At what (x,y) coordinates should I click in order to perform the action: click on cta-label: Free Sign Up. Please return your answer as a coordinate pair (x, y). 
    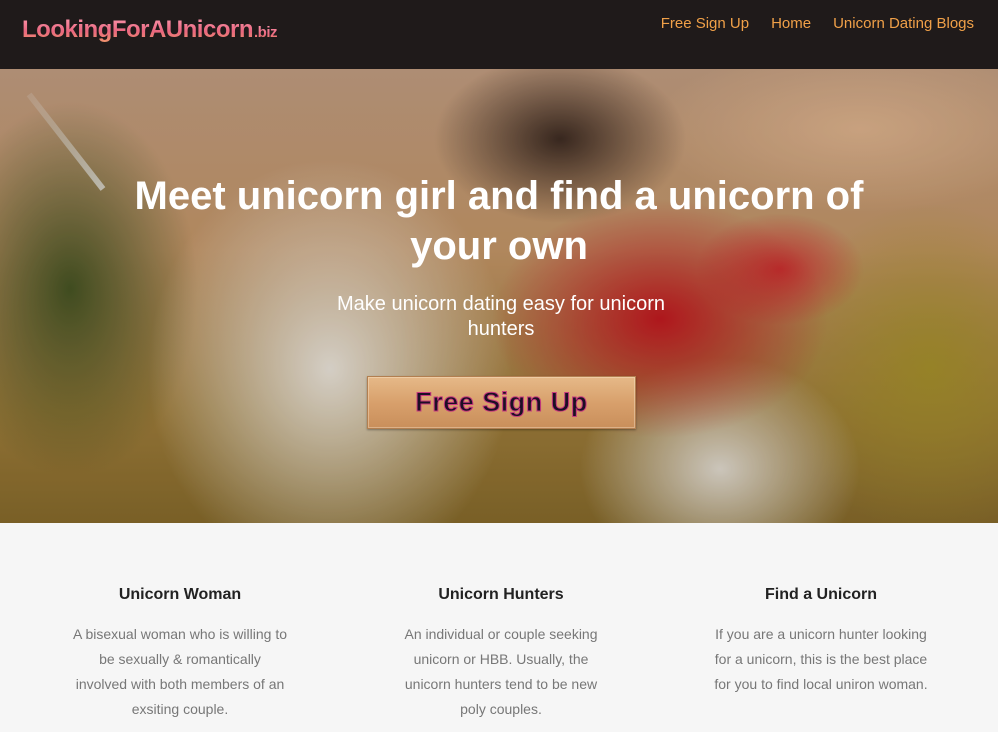
    Looking at the image, I should click on (501, 402).